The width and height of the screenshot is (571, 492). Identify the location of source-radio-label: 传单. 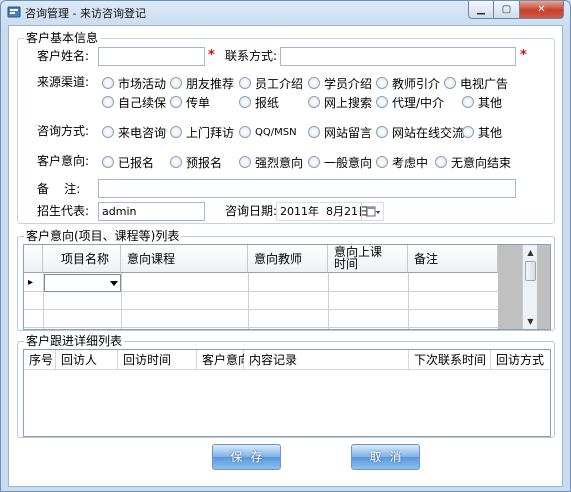
(198, 102).